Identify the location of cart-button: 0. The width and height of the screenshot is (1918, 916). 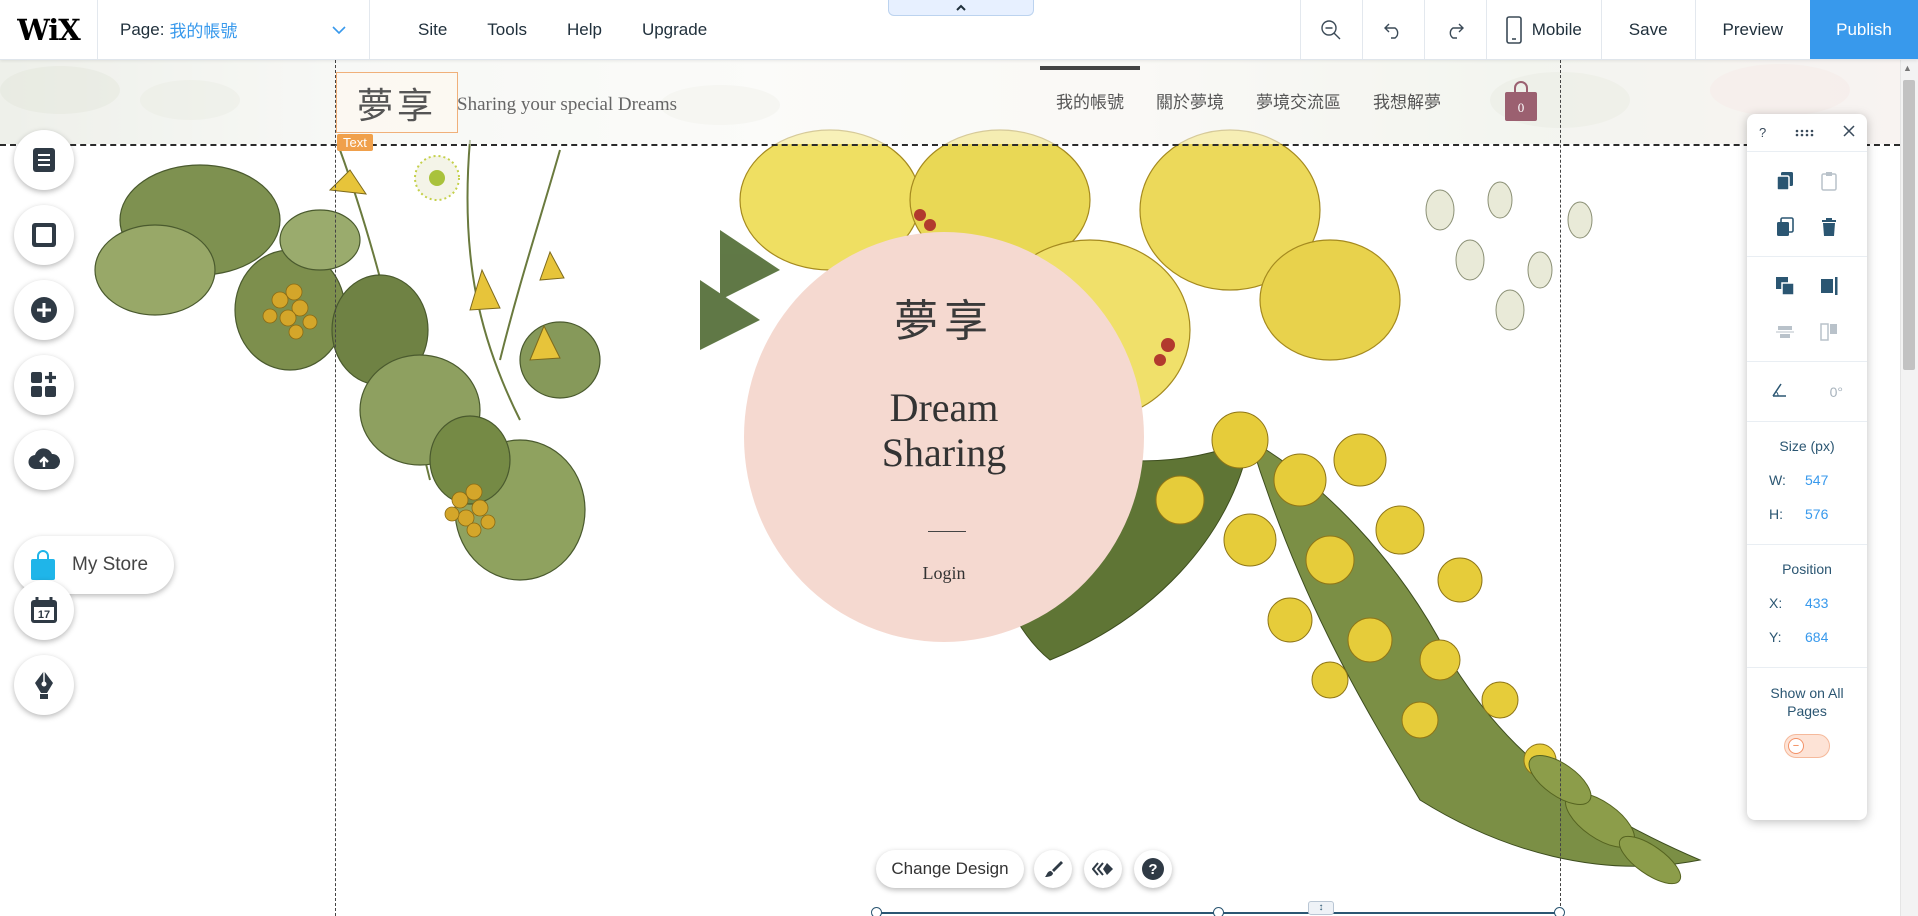
(1521, 101).